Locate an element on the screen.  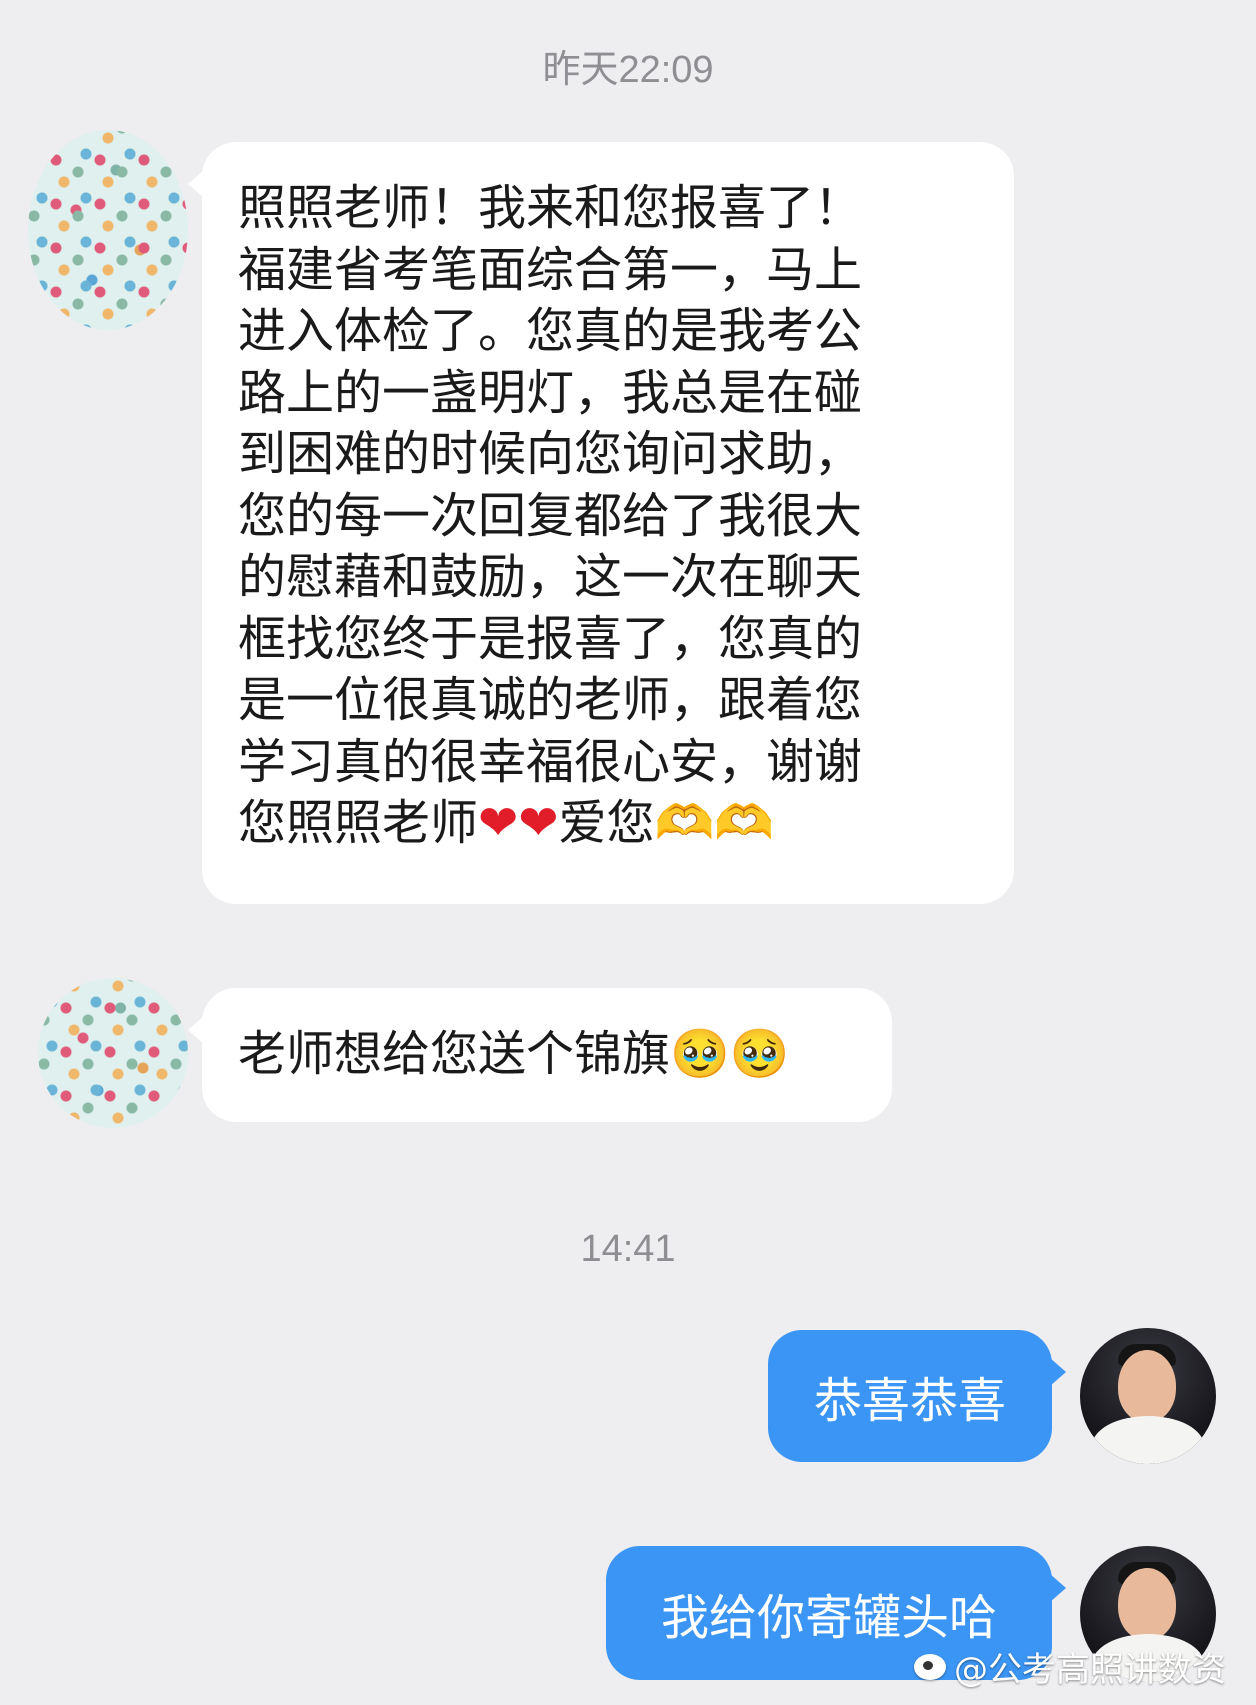
timestamp-yesterday: 昨天22:09 is located at coordinates (628, 70).